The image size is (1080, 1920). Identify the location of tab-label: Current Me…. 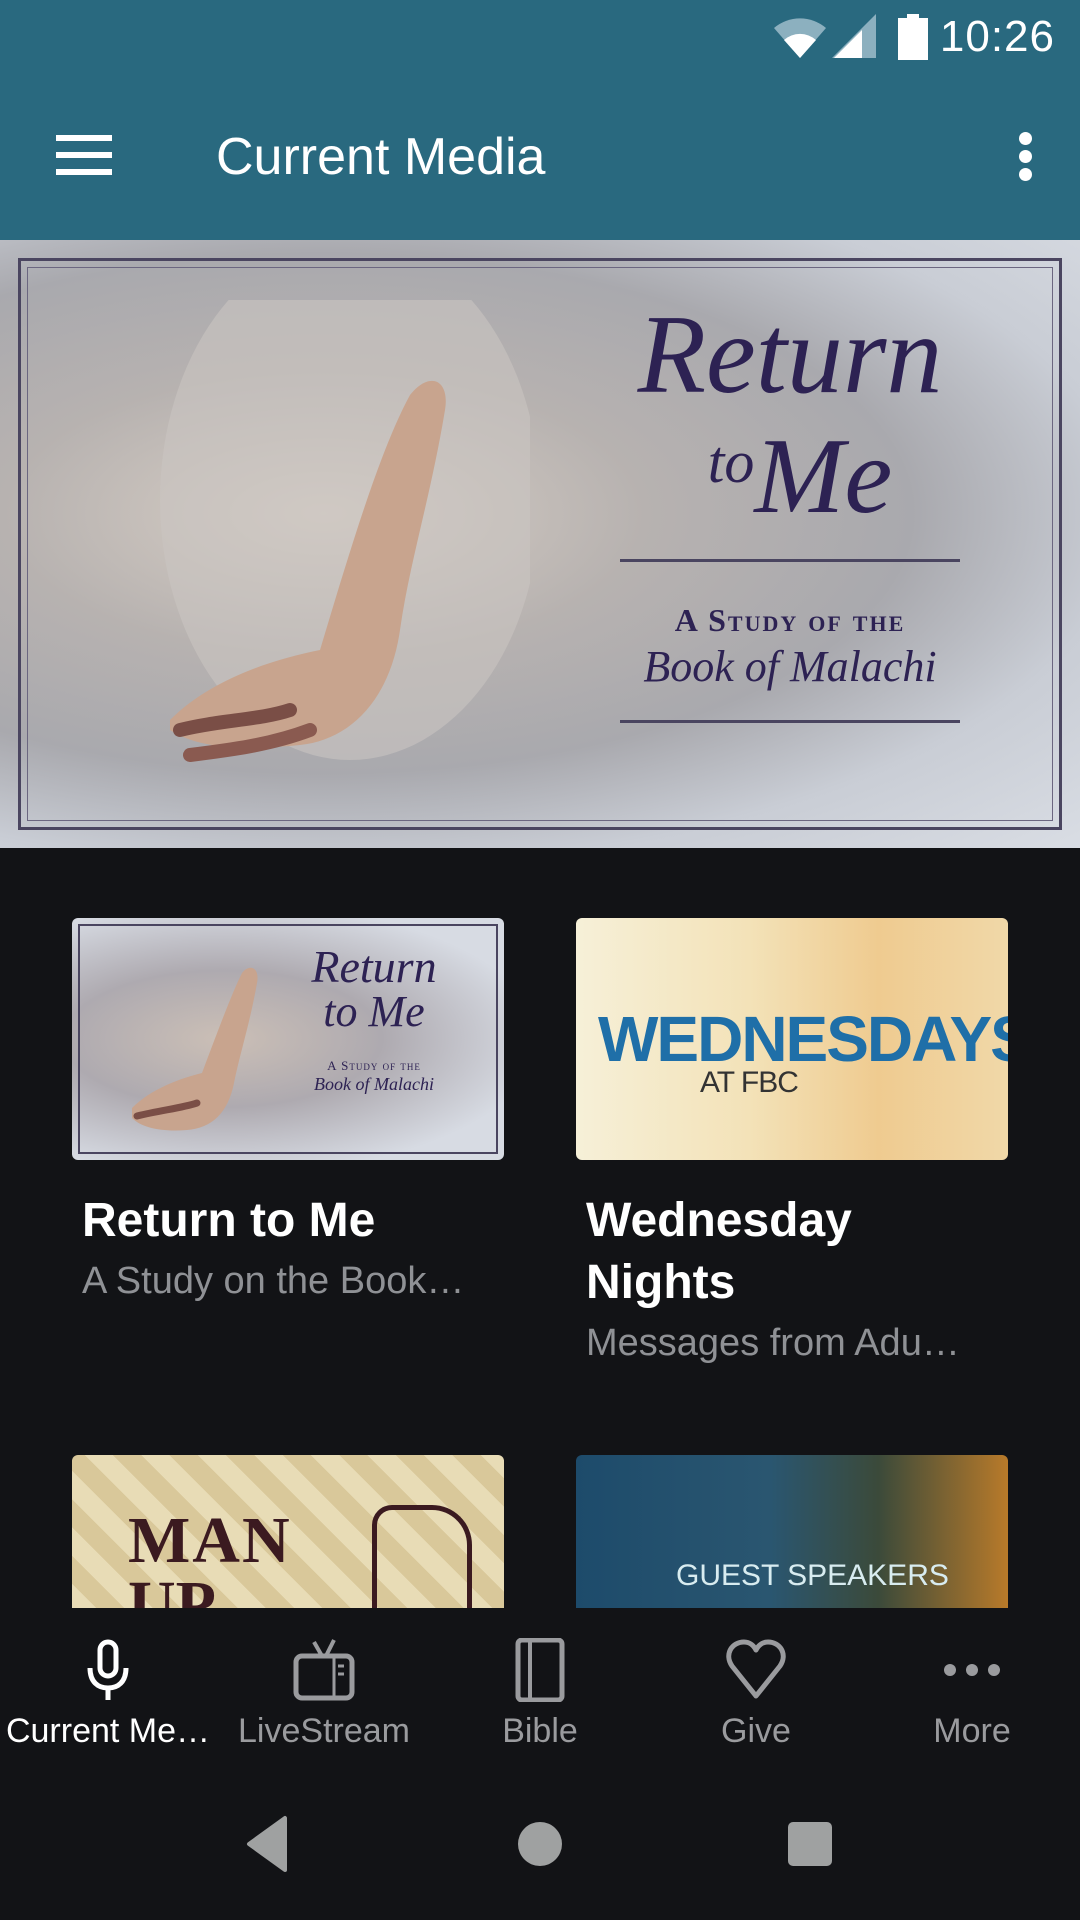
(108, 1731).